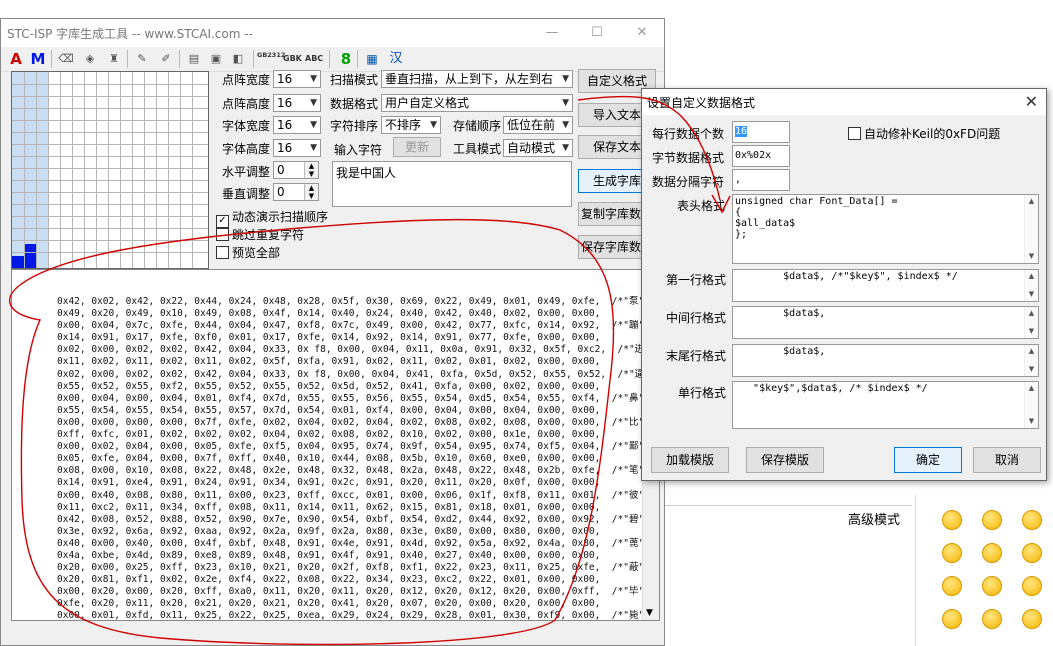  What do you see at coordinates (248, 252) in the screenshot?
I see `chk-preview-all: 预览全部` at bounding box center [248, 252].